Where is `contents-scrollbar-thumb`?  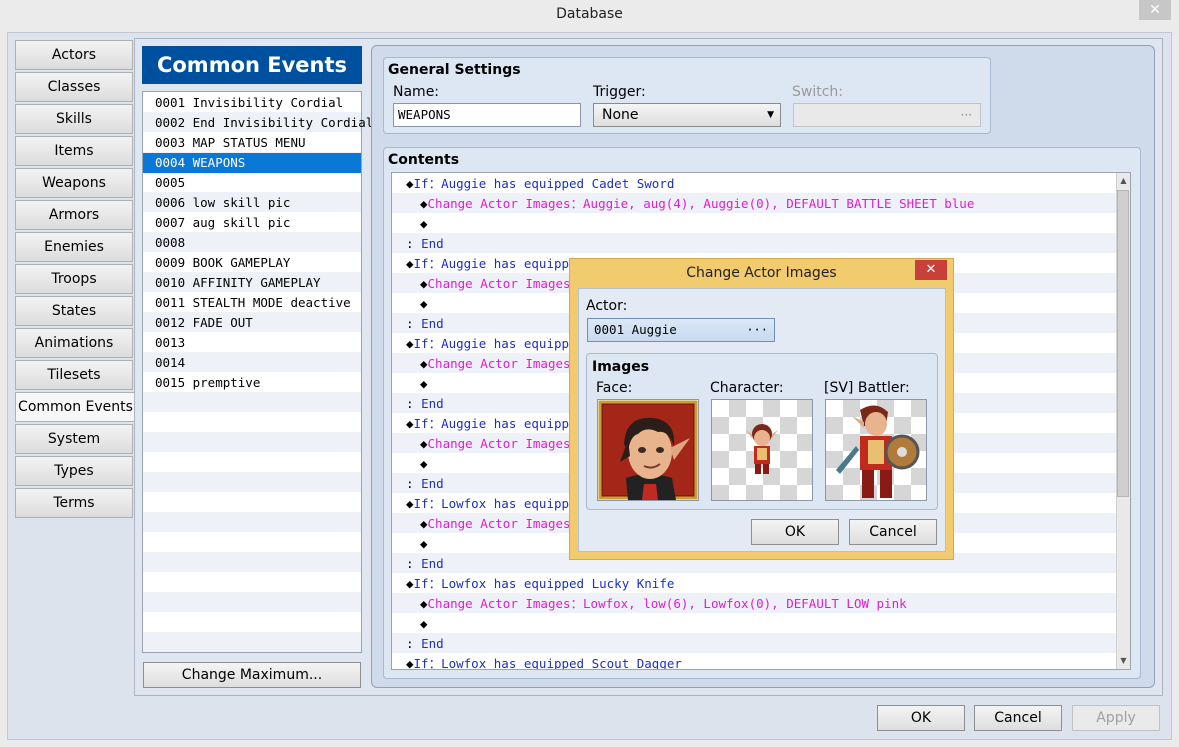
contents-scrollbar-thumb is located at coordinates (1123, 343).